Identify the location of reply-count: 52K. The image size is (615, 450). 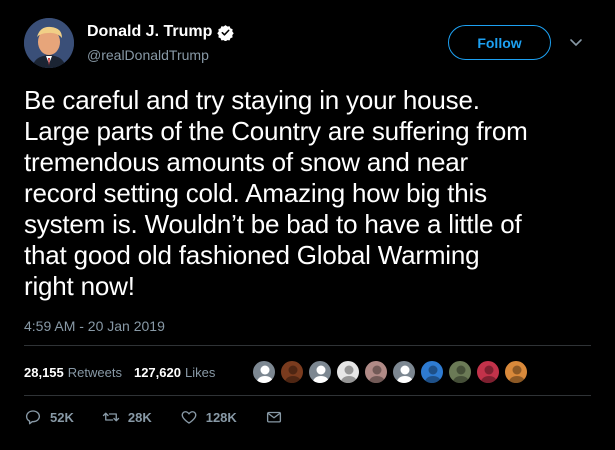
(62, 417).